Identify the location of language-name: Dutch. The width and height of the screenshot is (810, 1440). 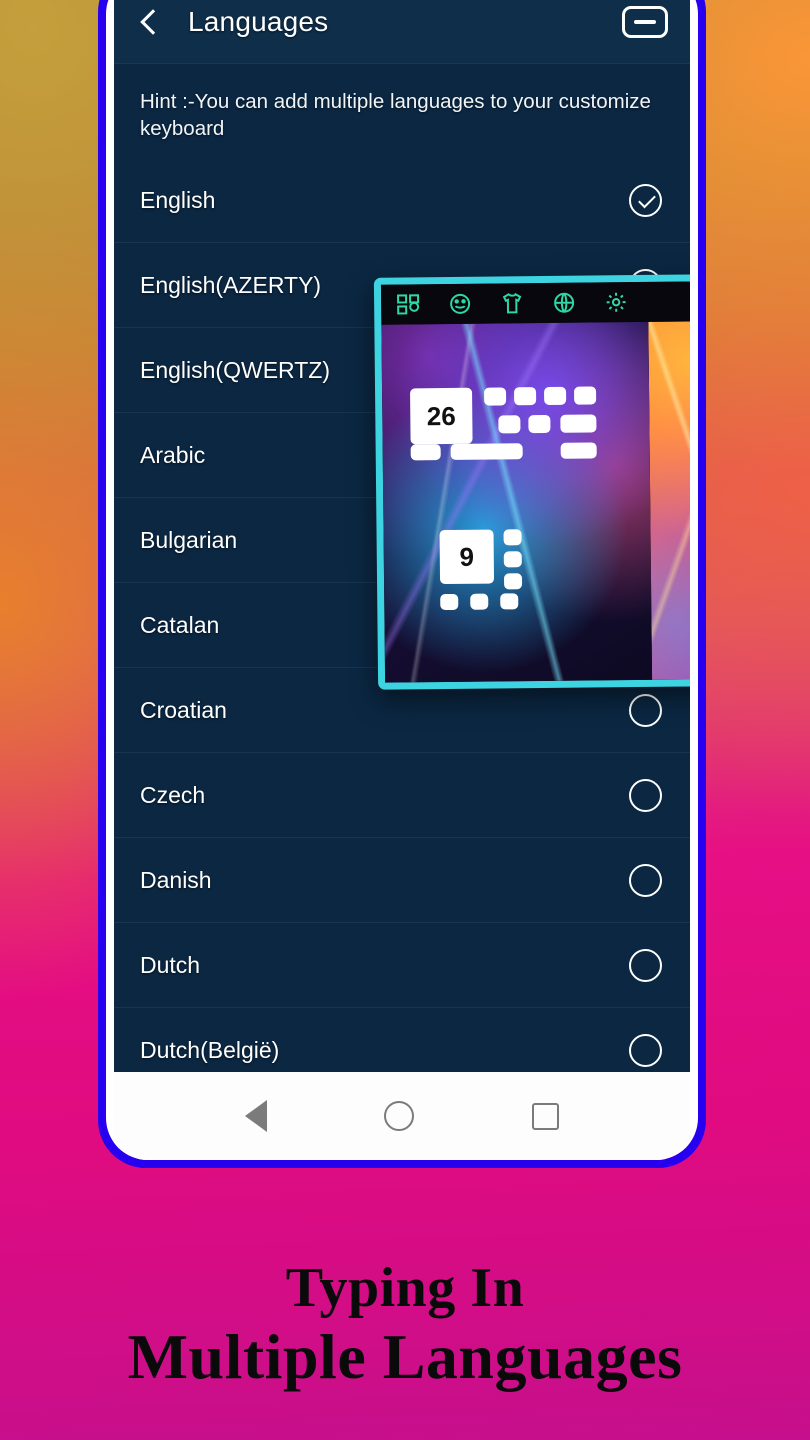
(170, 964).